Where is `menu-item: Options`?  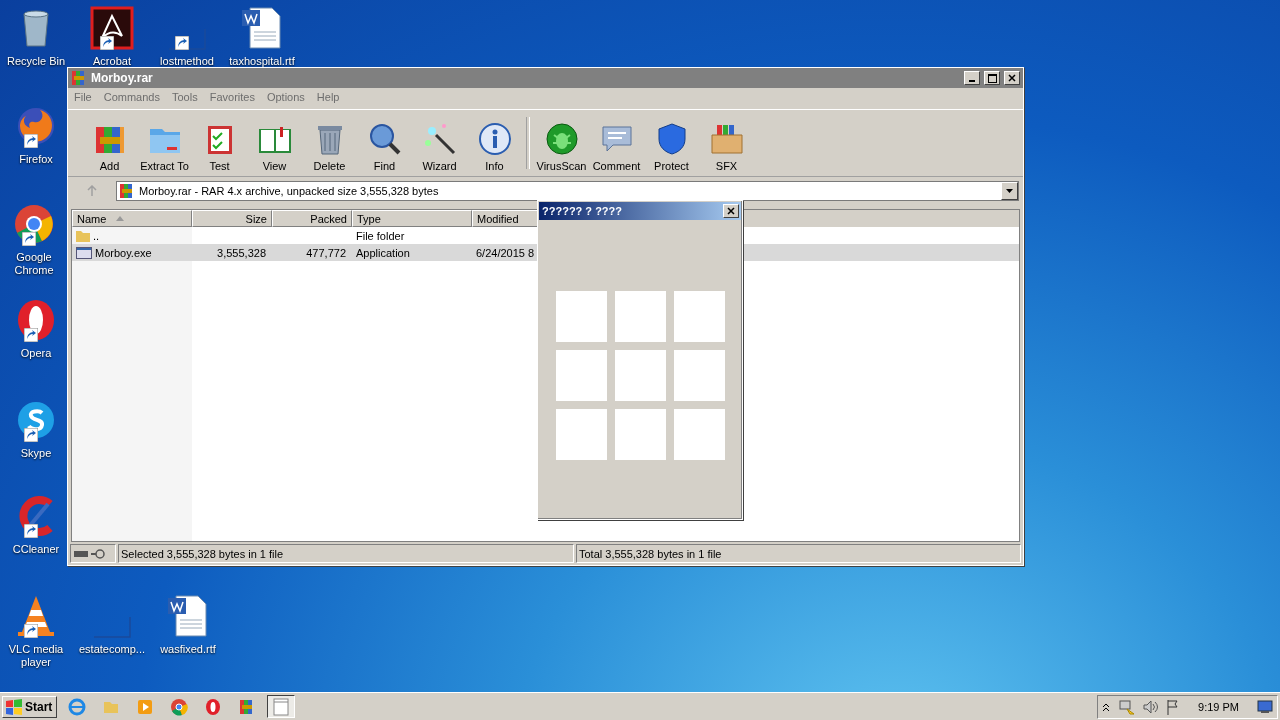 menu-item: Options is located at coordinates (285, 98).